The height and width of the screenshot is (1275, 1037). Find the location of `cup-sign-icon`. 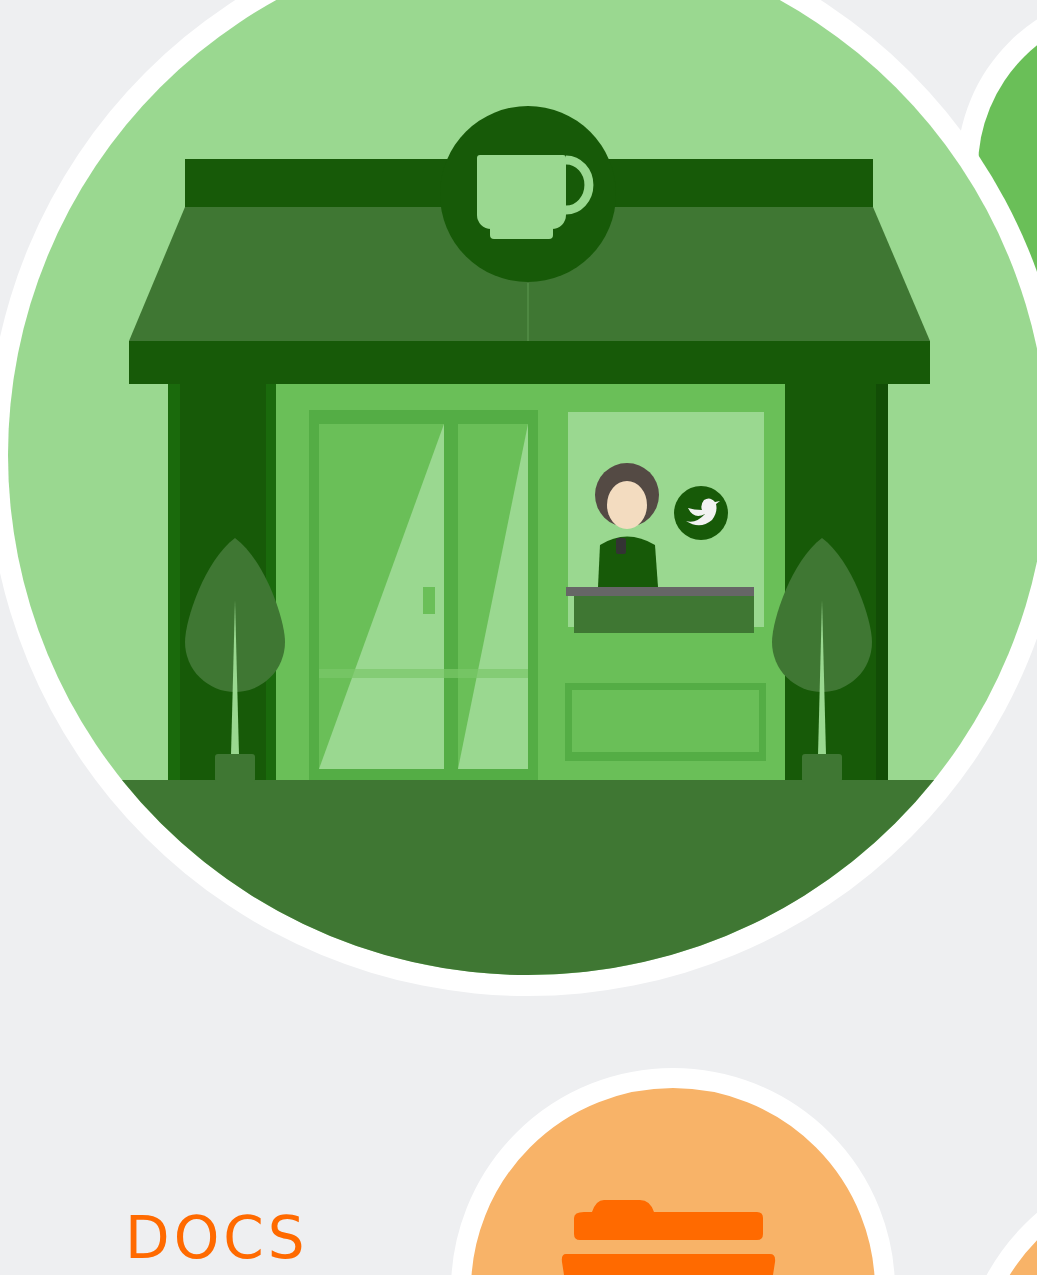

cup-sign-icon is located at coordinates (528, 194).